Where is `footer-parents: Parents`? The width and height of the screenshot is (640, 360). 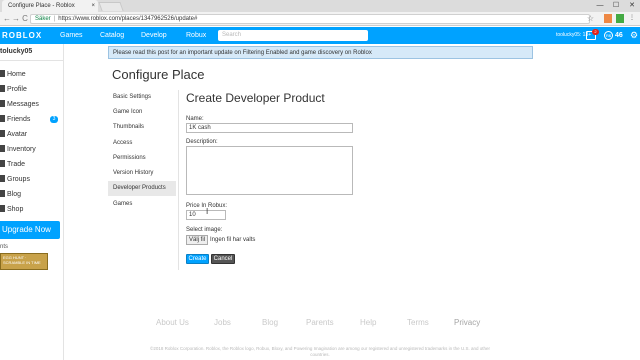
footer-parents: Parents is located at coordinates (320, 322).